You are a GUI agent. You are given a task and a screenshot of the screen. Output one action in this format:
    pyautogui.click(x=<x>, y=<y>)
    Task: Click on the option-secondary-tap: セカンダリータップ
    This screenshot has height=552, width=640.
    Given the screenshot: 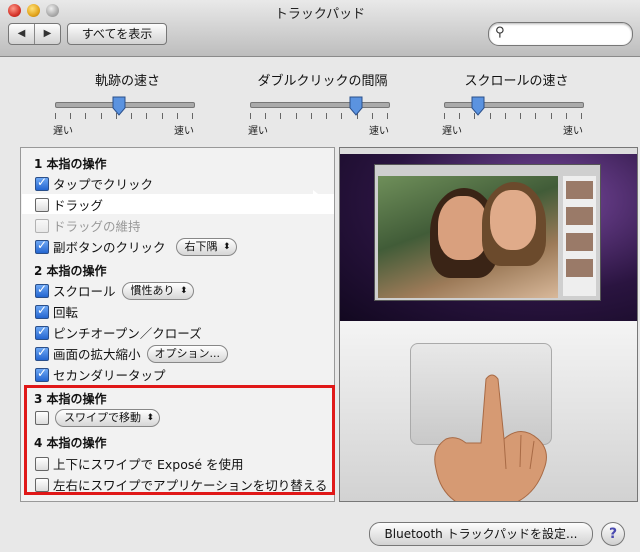 What is the action you would take?
    pyautogui.click(x=100, y=374)
    